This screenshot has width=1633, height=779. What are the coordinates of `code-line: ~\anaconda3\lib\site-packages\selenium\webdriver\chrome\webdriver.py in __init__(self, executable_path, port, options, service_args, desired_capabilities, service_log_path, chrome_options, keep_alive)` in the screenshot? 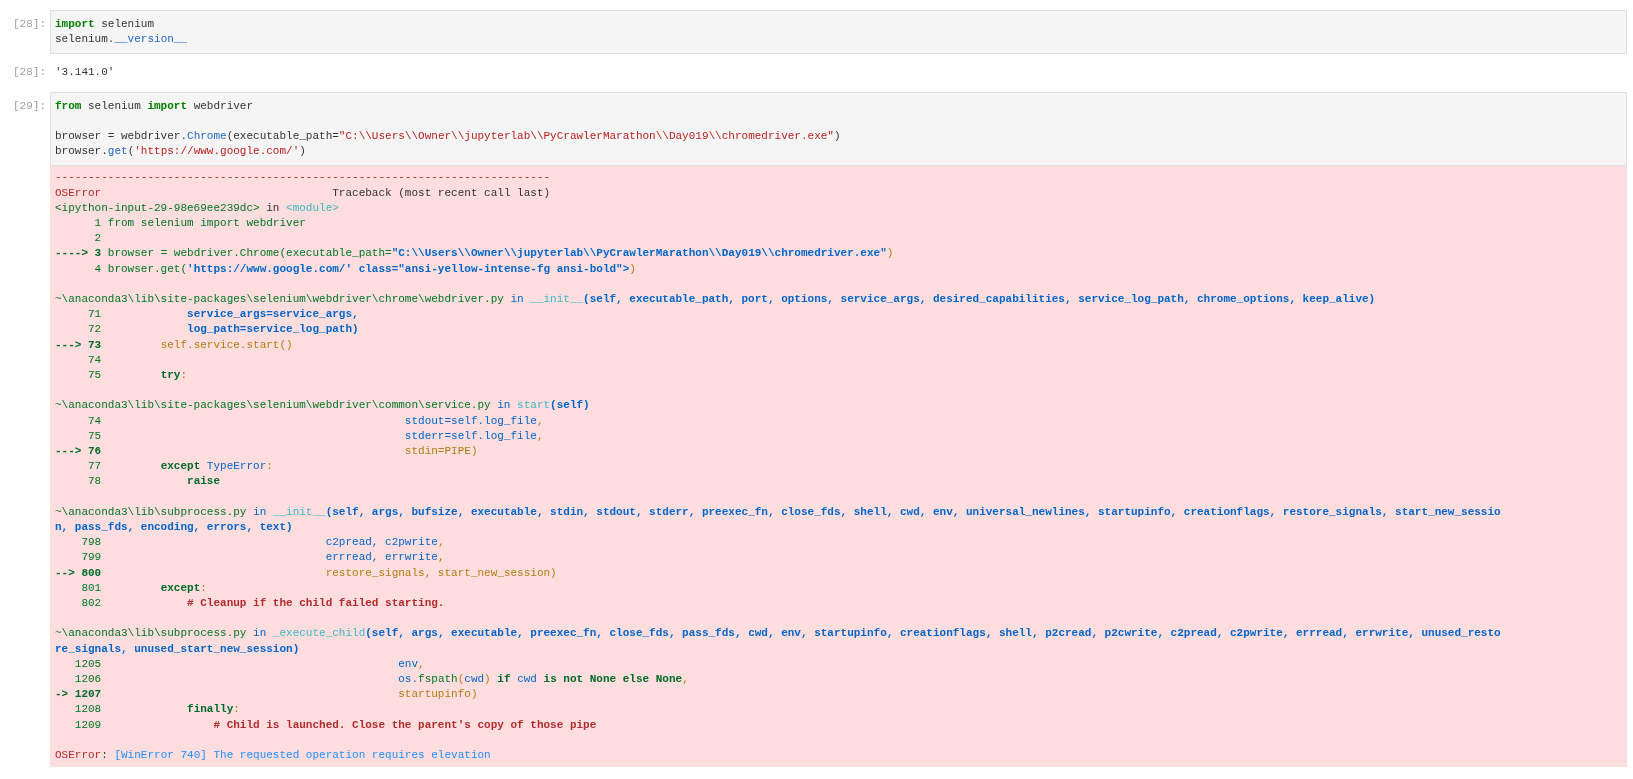 It's located at (716, 299).